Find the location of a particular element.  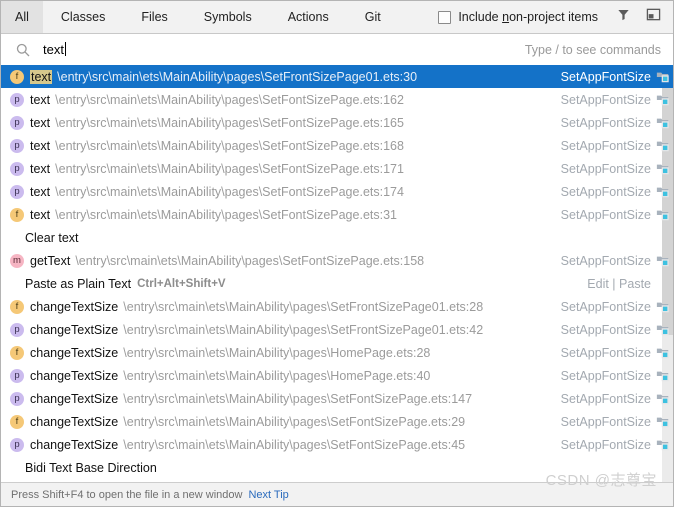

tab-label: Symbols is located at coordinates (227, 17).